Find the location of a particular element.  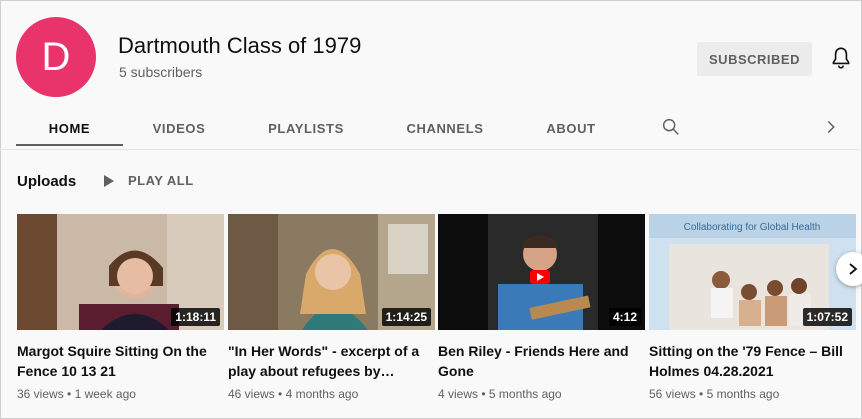

tab-home: HOME is located at coordinates (69, 128).